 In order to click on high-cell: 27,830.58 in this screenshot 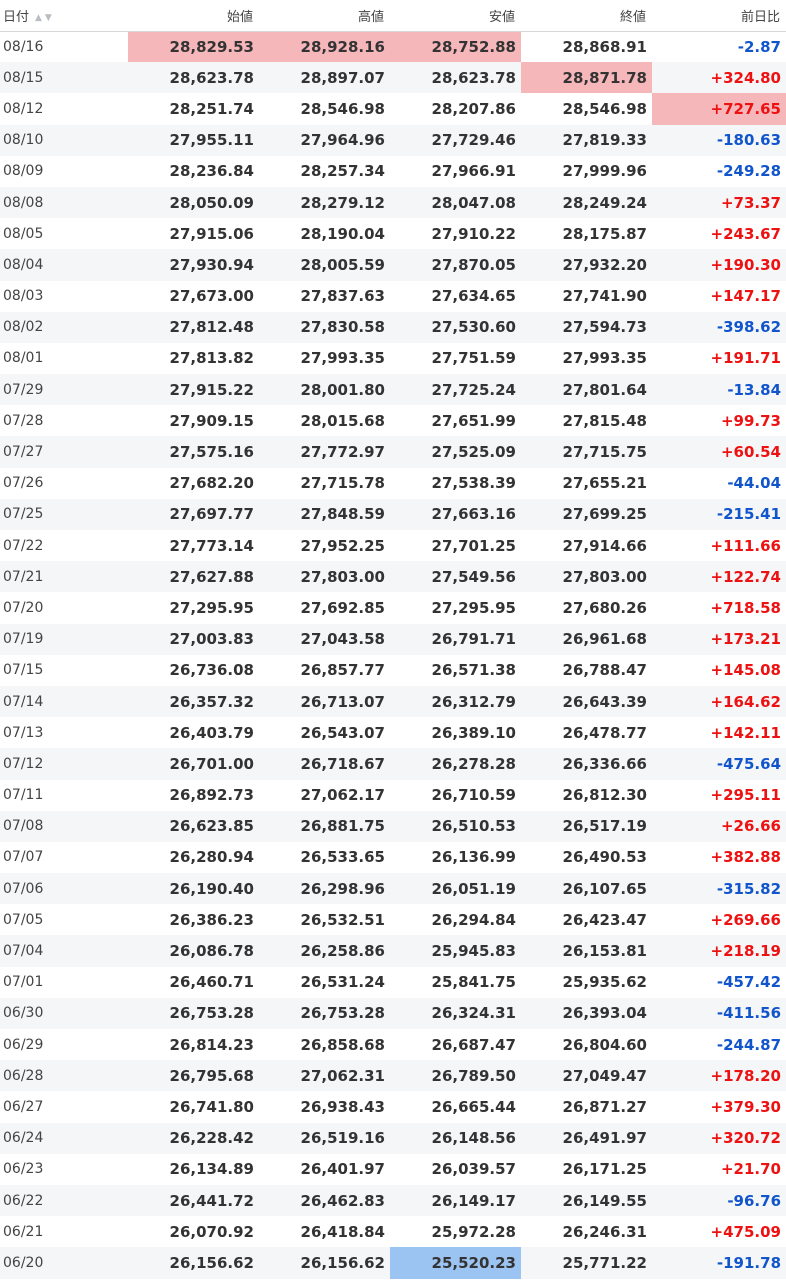, I will do `click(342, 327)`.